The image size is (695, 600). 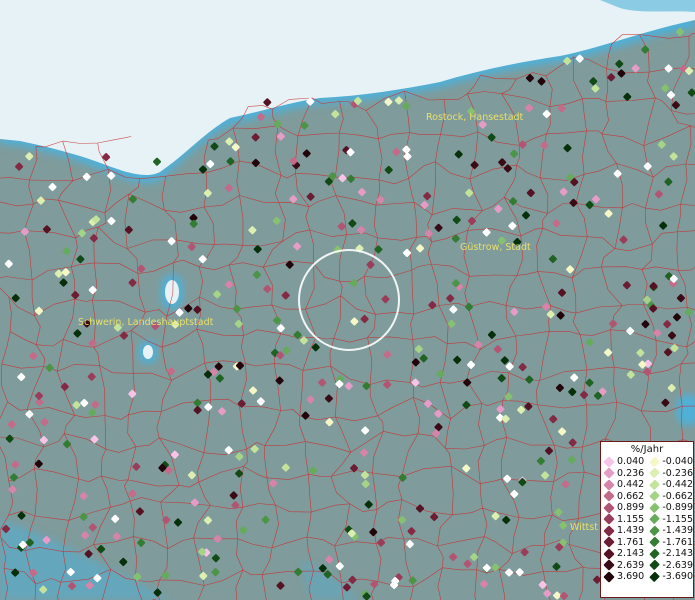 I want to click on legend-entry-negative: -1.155, so click(x=670, y=520).